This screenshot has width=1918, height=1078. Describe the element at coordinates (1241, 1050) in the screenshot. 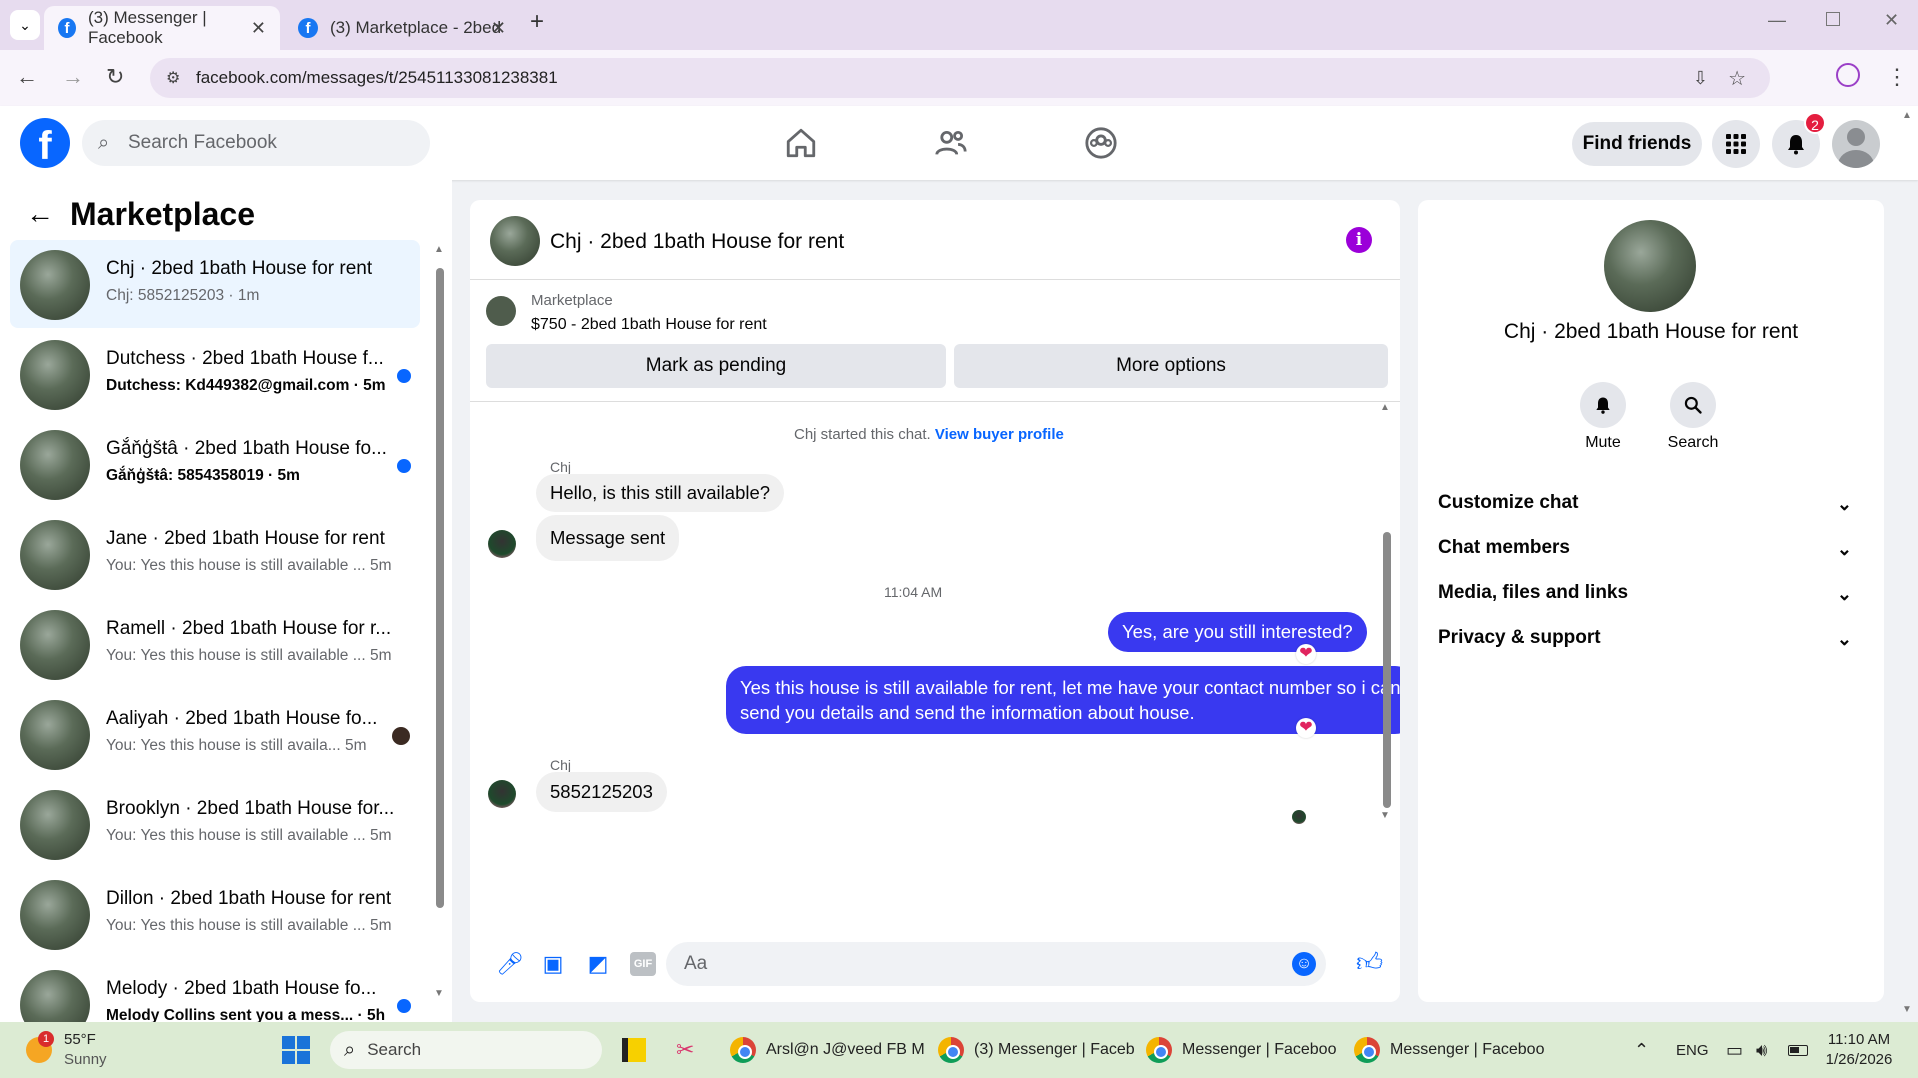

I see `taskbar-app-chrome-3: Messenger | Faceboo` at that location.